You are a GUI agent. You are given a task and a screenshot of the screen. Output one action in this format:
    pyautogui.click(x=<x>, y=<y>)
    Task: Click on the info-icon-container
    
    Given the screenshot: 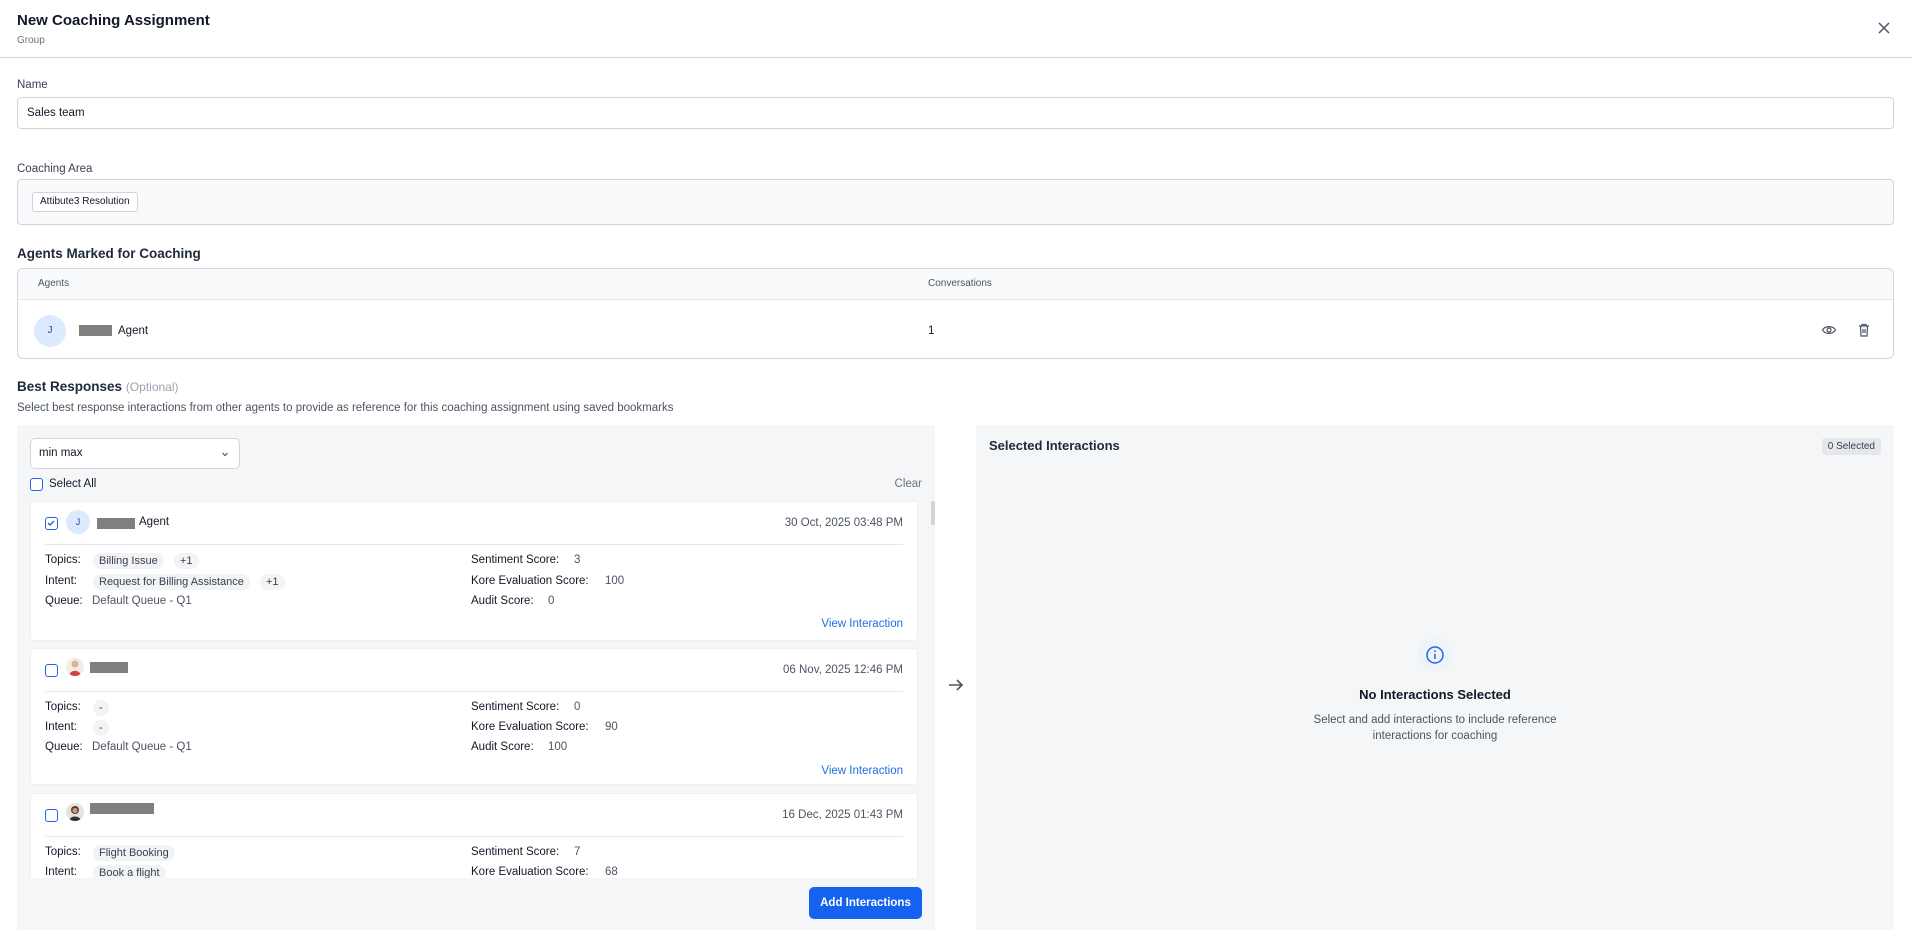 What is the action you would take?
    pyautogui.click(x=1435, y=655)
    